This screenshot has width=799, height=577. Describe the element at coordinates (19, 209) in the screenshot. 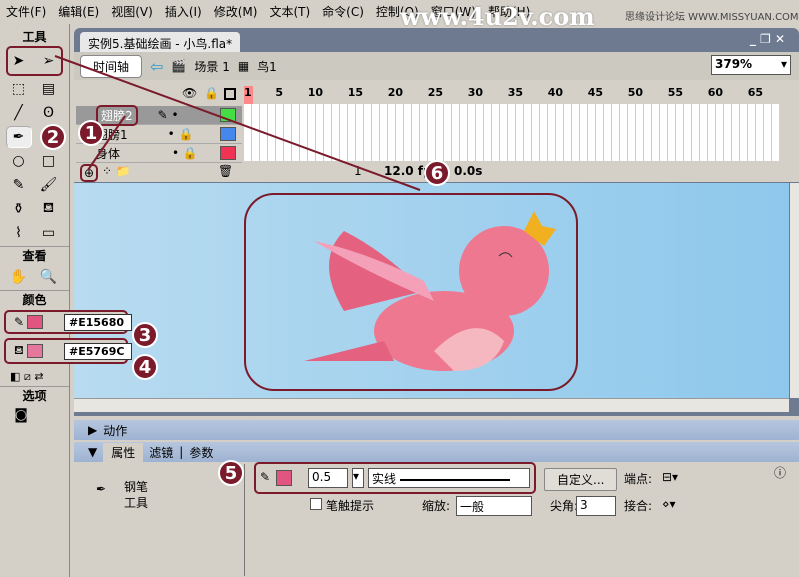

I see `ink-bottle-icon: ⚱` at that location.